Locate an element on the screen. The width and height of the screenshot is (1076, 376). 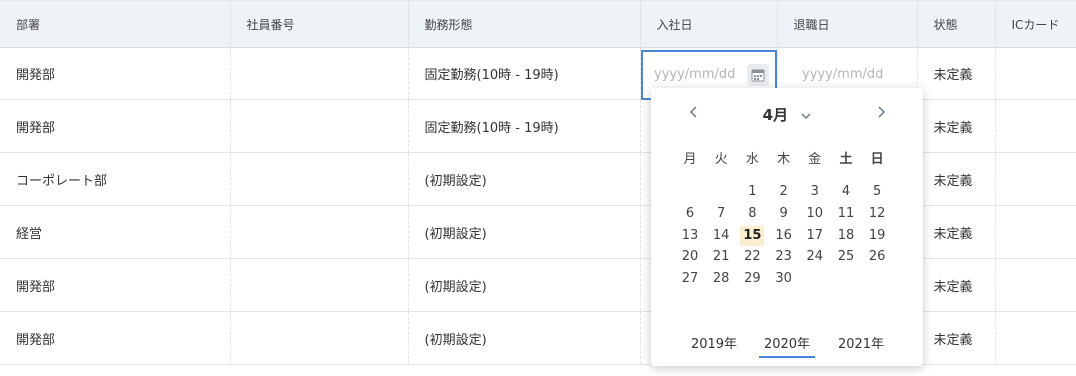
calendar-day: 6 is located at coordinates (690, 214).